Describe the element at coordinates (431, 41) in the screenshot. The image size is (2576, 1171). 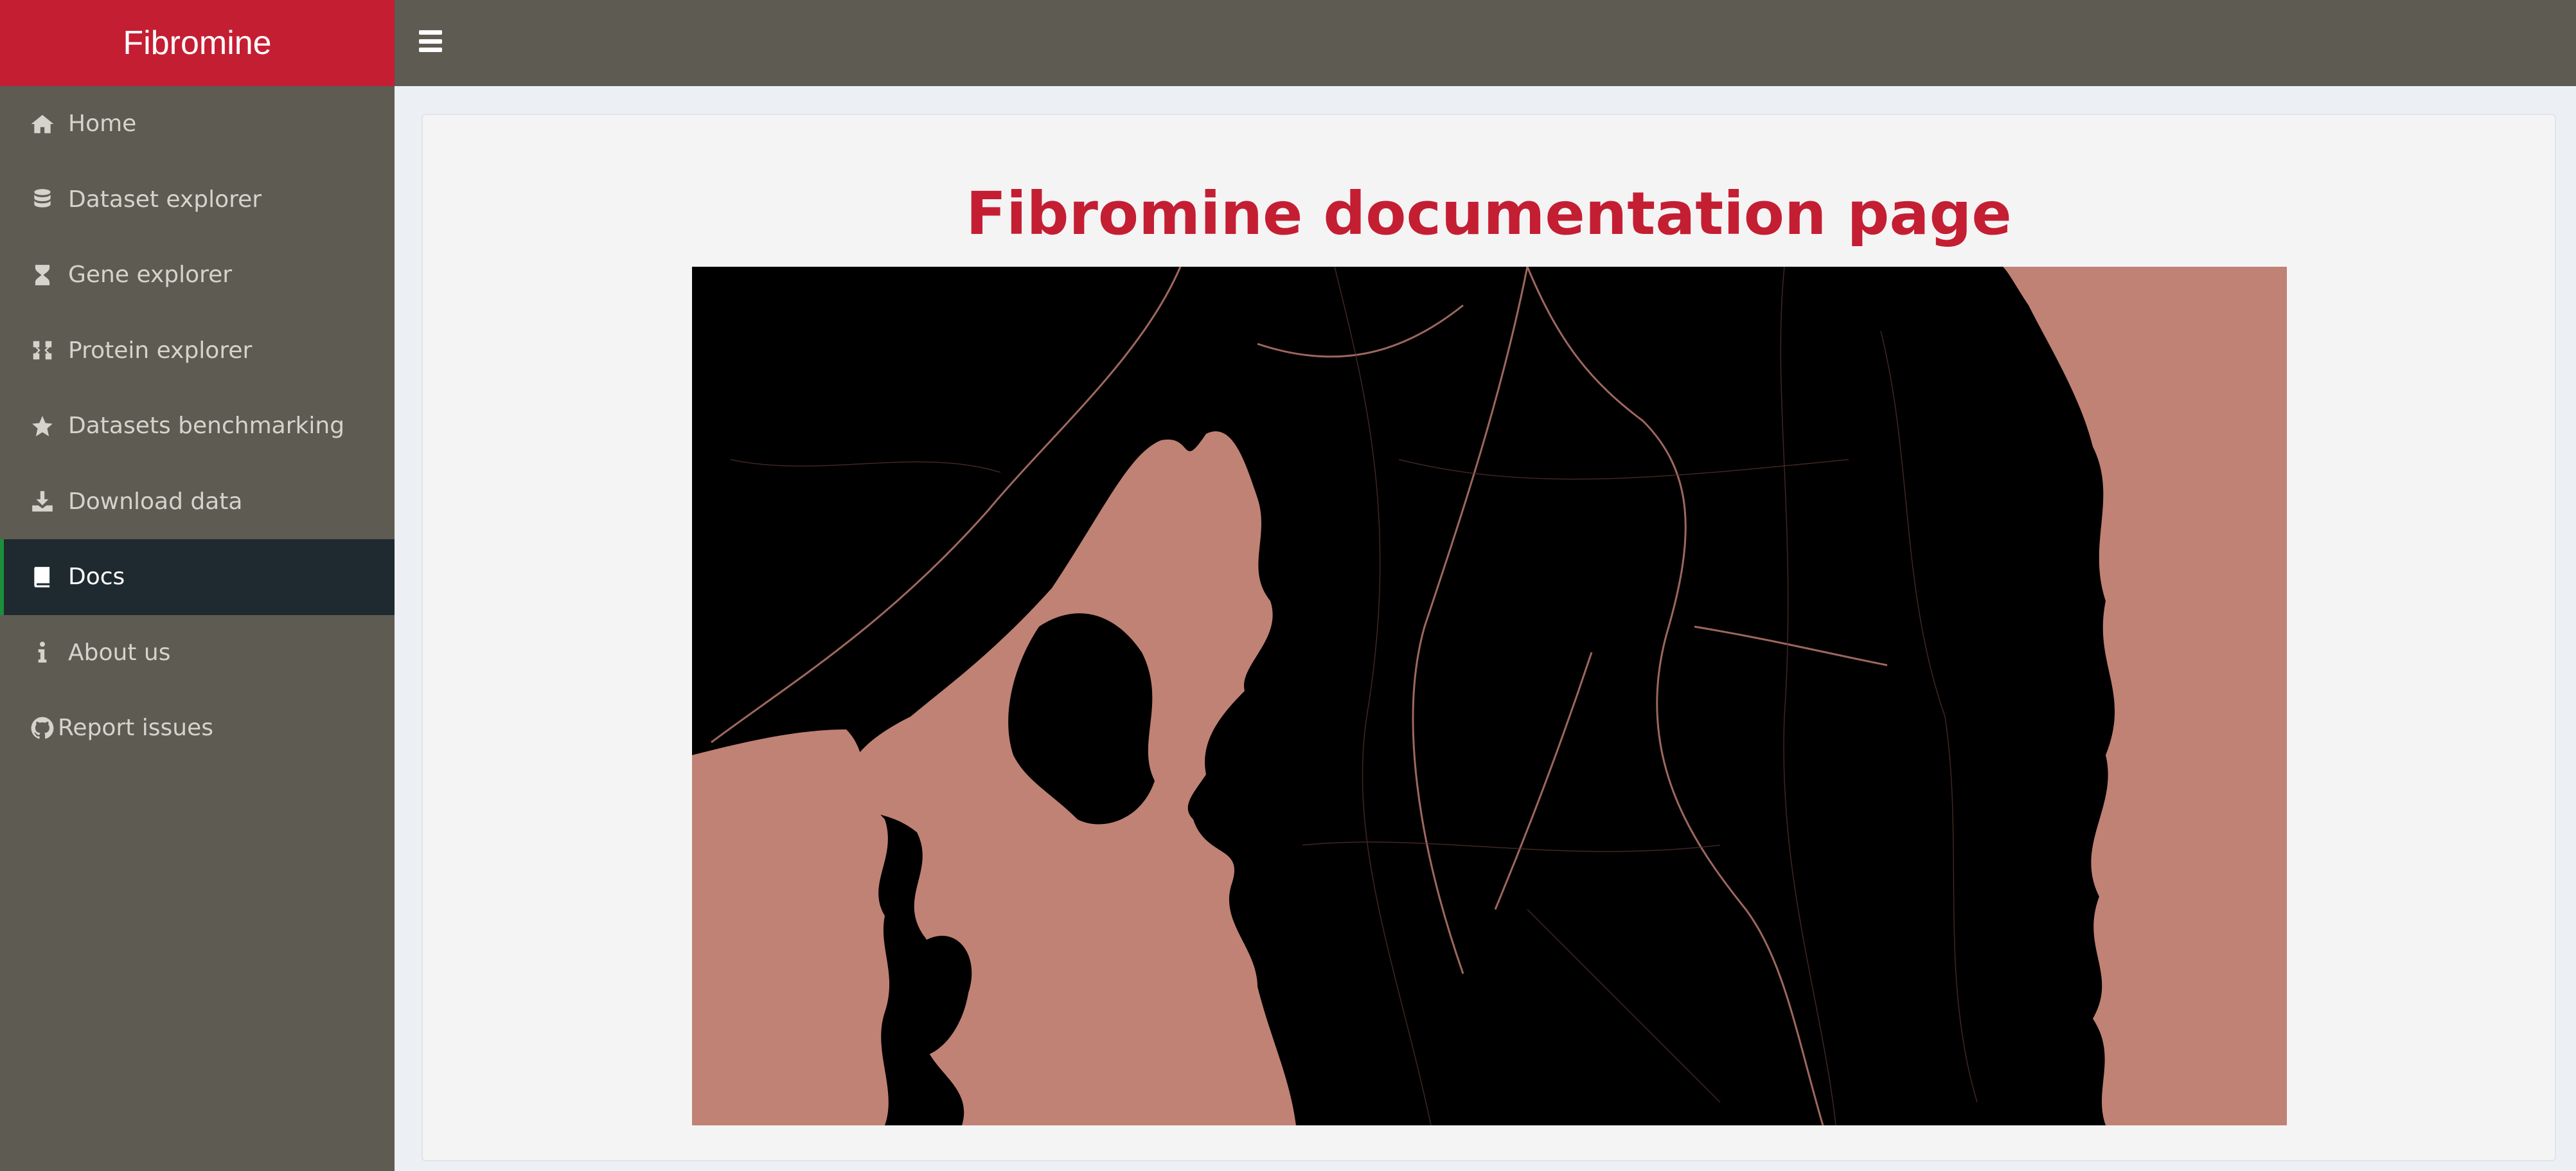
I see `hamburger-icon` at that location.